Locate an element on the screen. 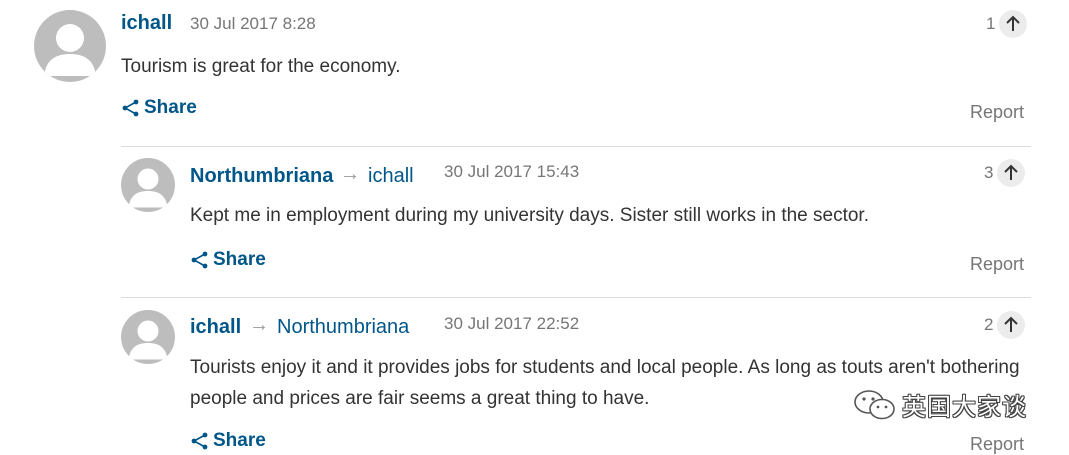 This screenshot has height=455, width=1069. reply-to-link: Northumbriana is located at coordinates (343, 327).